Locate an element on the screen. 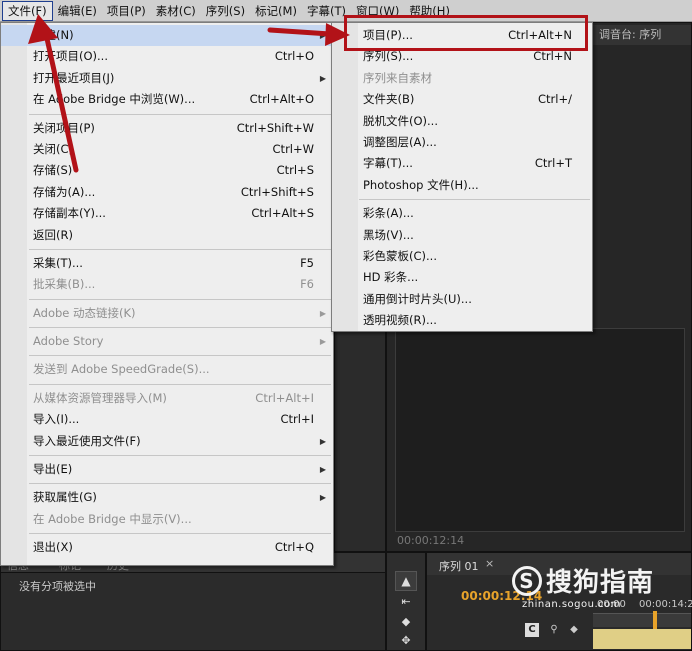 The height and width of the screenshot is (651, 692). menu-project: 项目(P) is located at coordinates (126, 11).